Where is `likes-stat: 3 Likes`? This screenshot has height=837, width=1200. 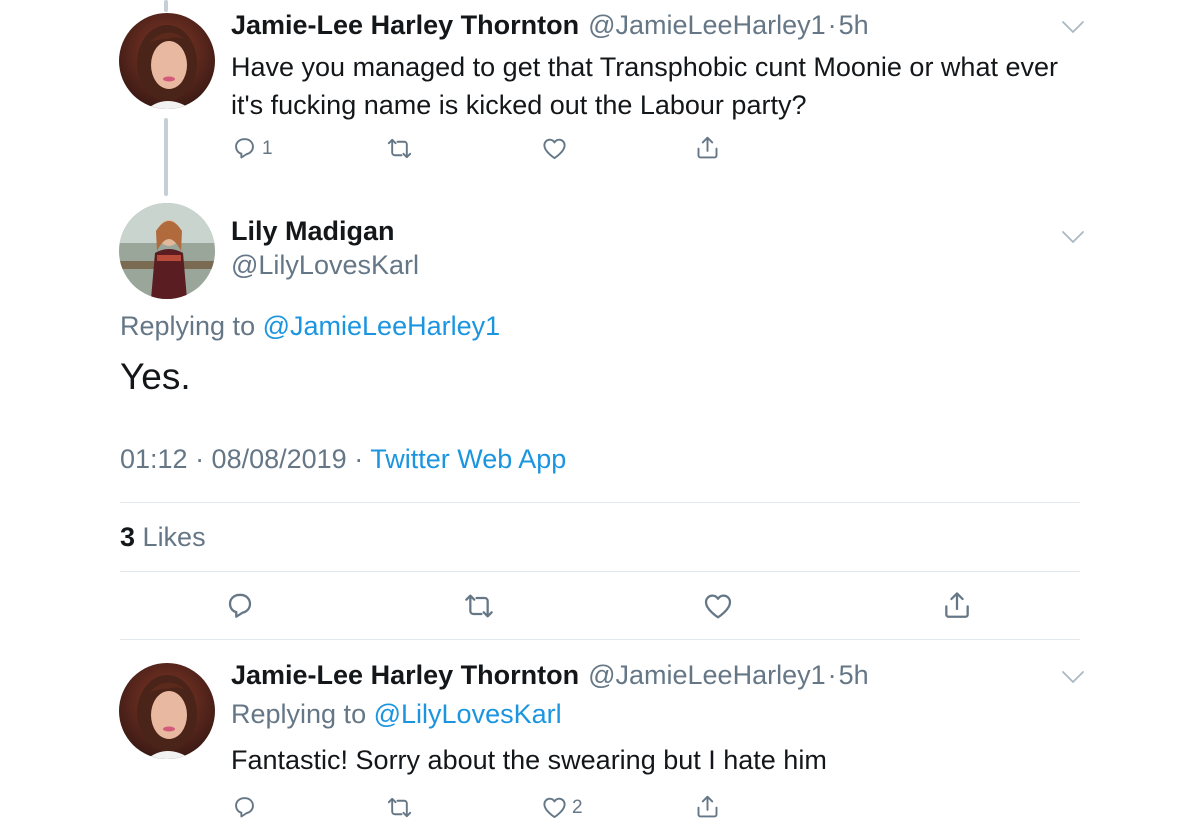
likes-stat: 3 Likes is located at coordinates (163, 537).